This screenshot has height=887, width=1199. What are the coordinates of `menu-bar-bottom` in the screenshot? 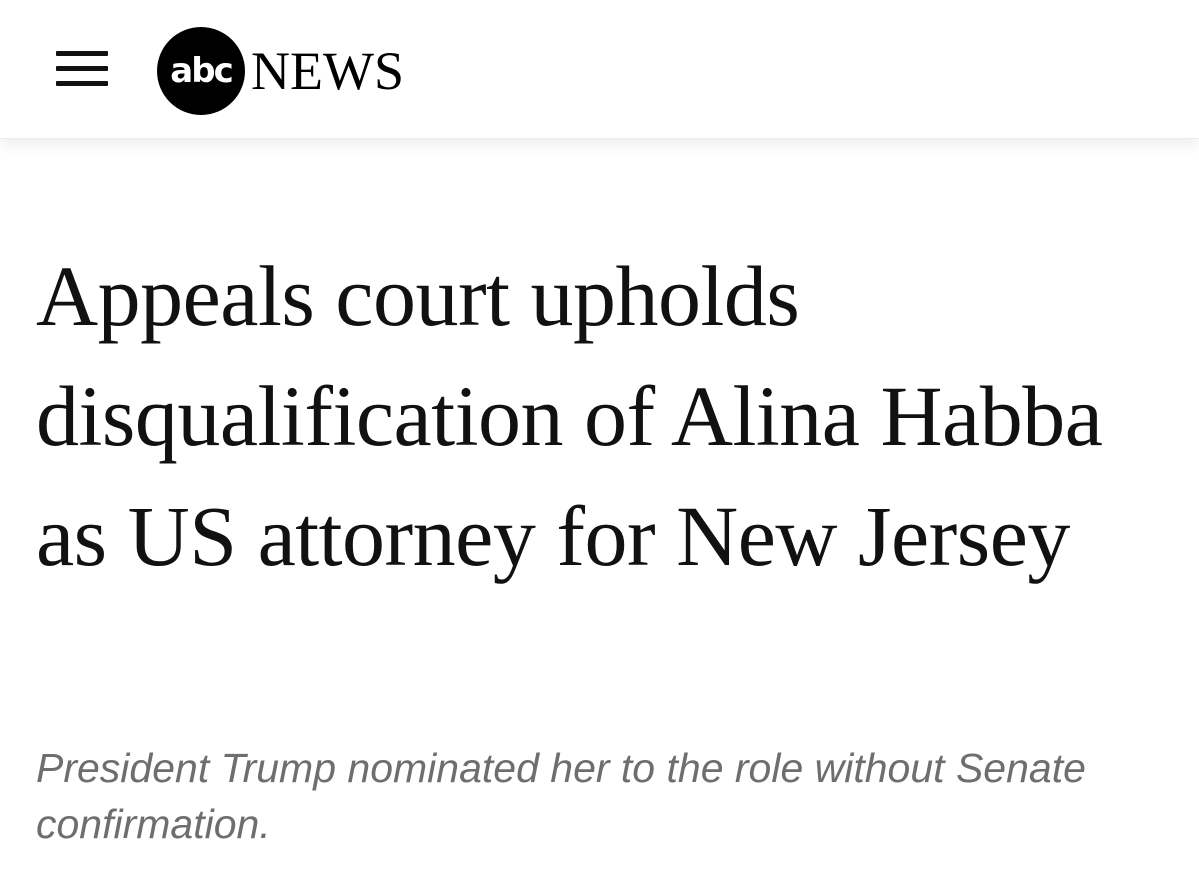 It's located at (82, 83).